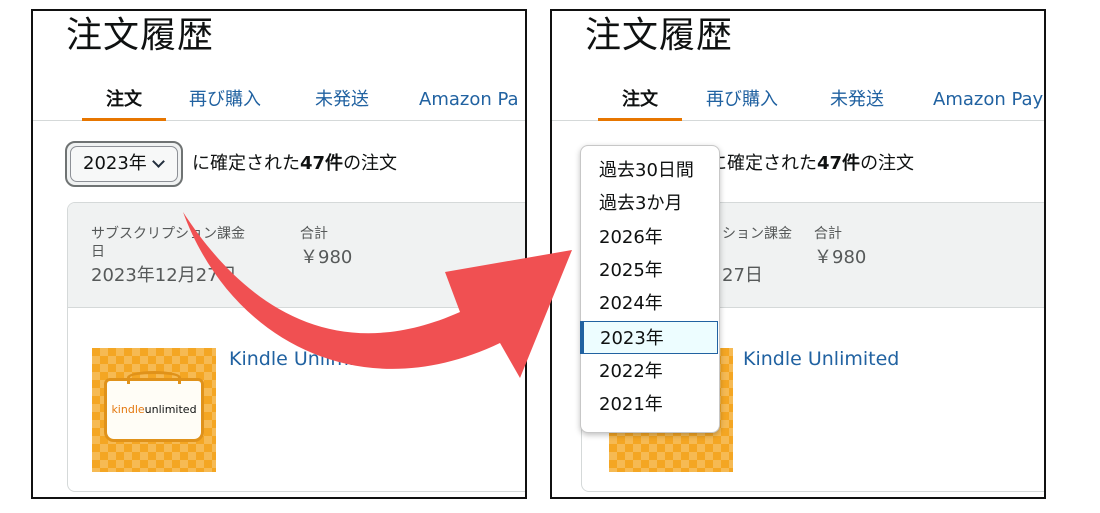 This screenshot has width=1100, height=513. I want to click on dropdown-option-2026: 2026年, so click(650, 237).